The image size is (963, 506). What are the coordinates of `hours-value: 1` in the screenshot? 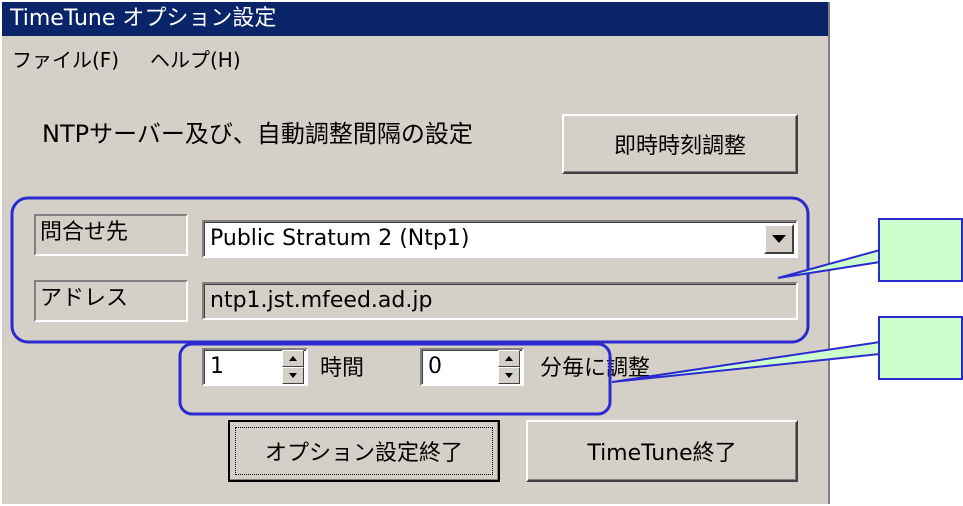 It's located at (217, 366).